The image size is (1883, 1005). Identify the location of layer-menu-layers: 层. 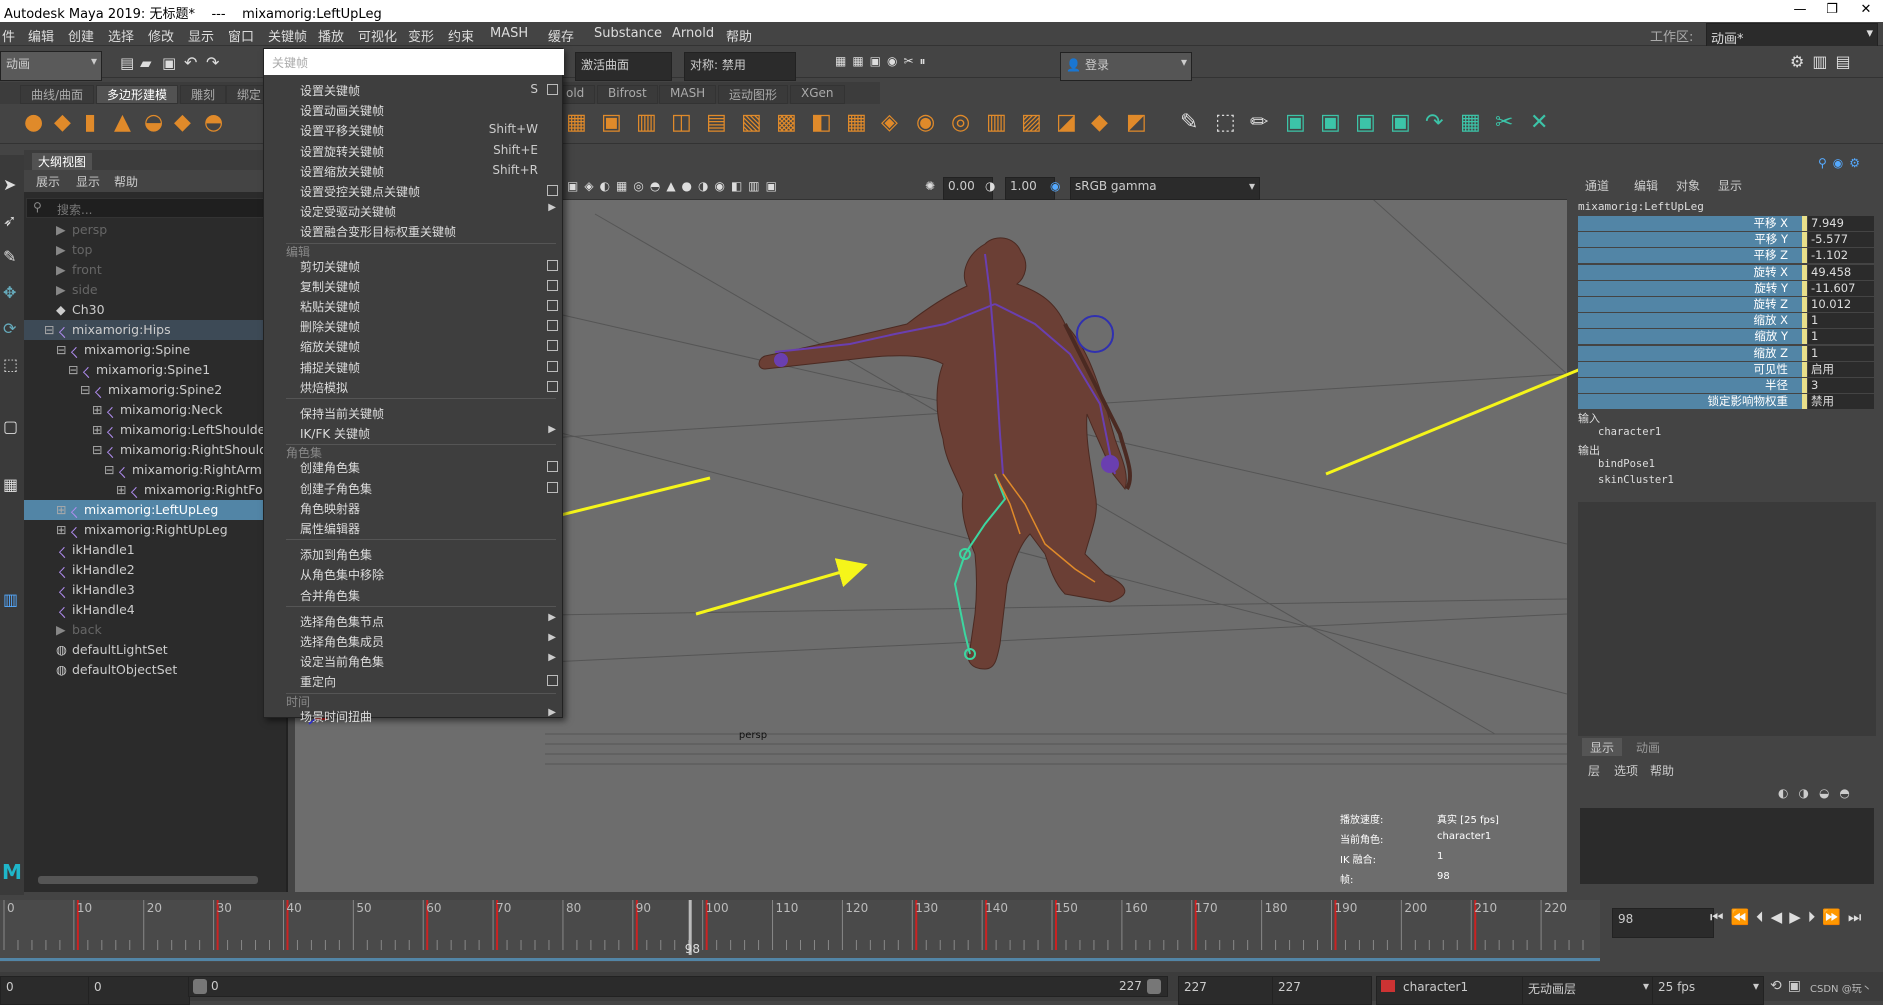
(1594, 770).